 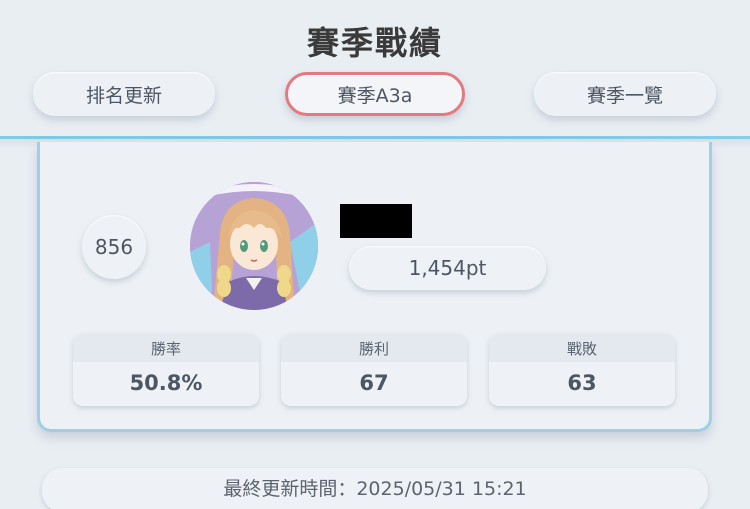 I want to click on character-avatar-icon, so click(x=254, y=246).